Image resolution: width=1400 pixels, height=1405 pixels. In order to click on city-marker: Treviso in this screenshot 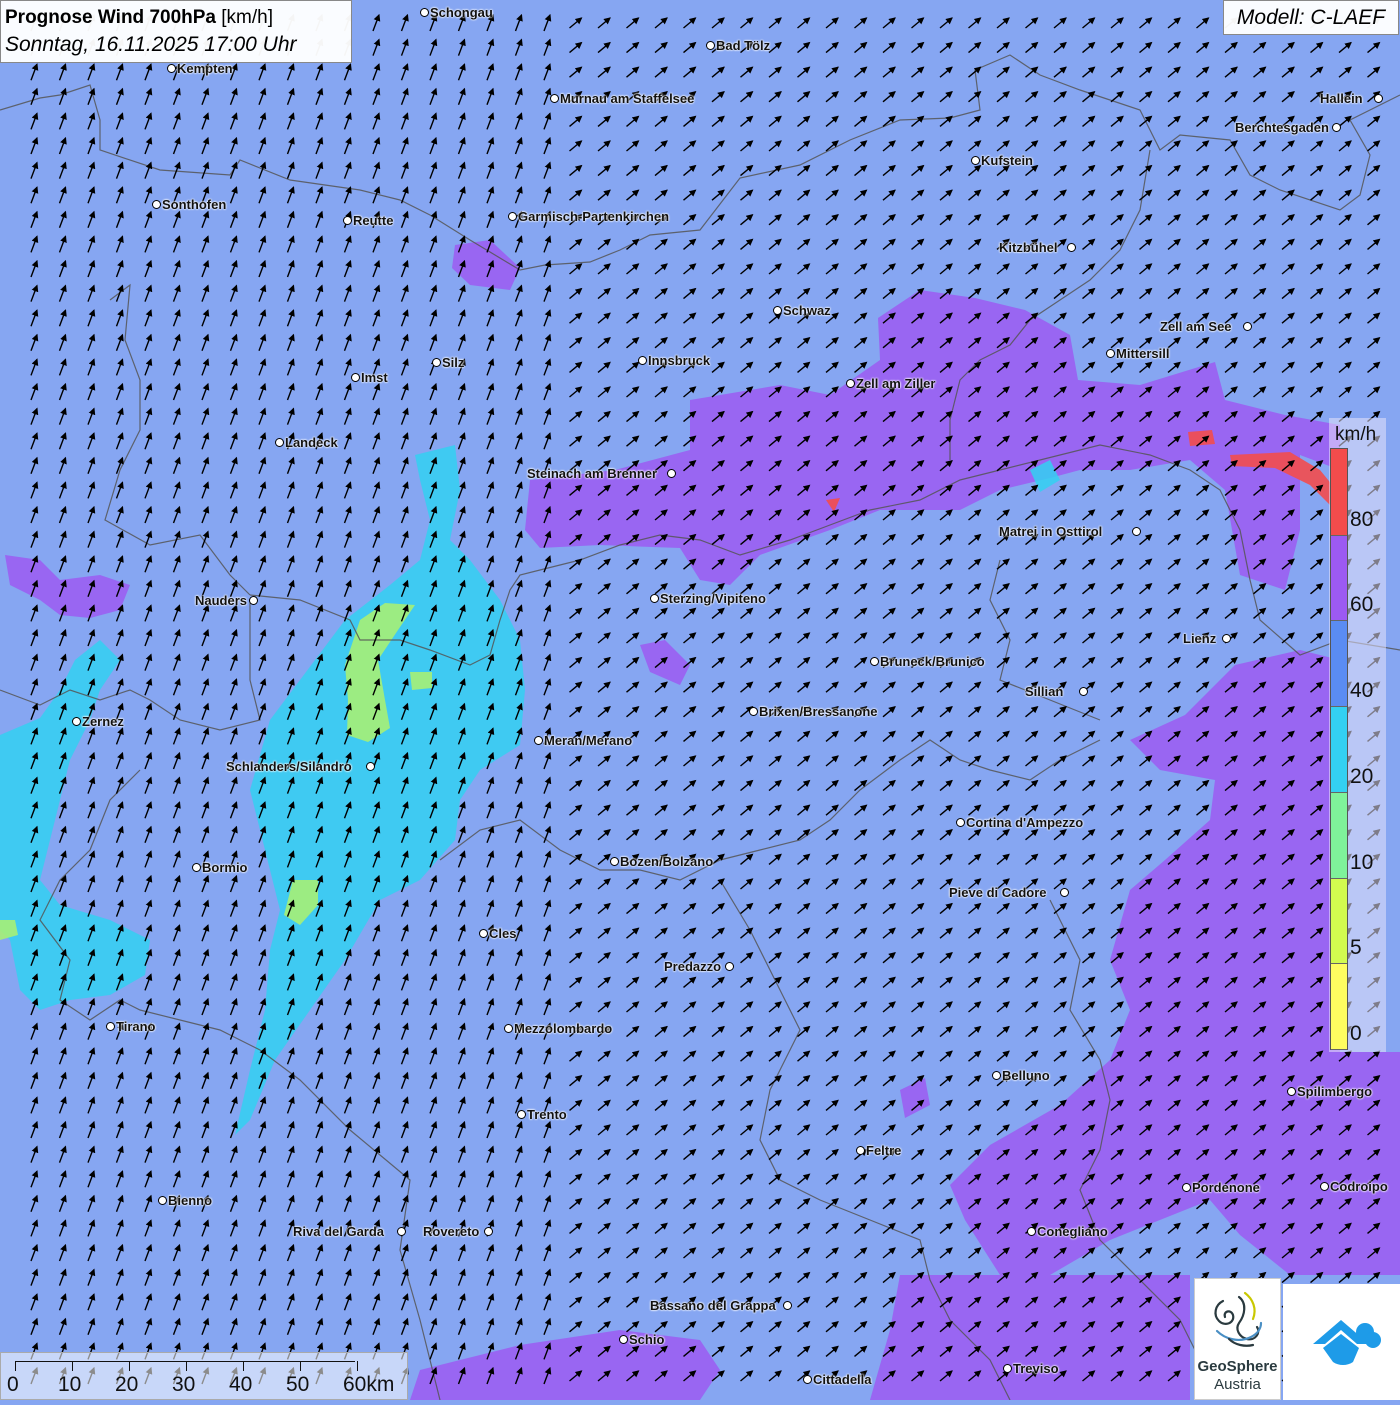, I will do `click(1031, 1368)`.